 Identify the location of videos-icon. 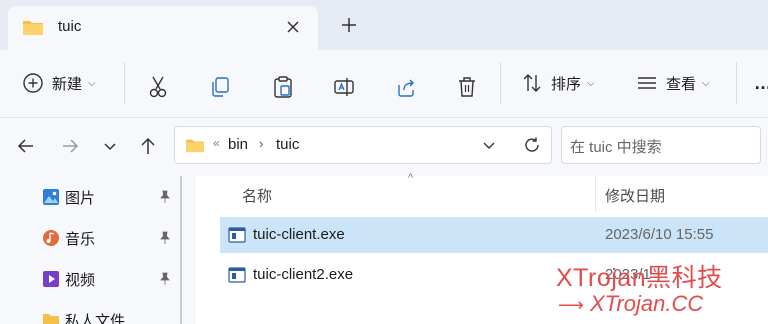
(51, 279).